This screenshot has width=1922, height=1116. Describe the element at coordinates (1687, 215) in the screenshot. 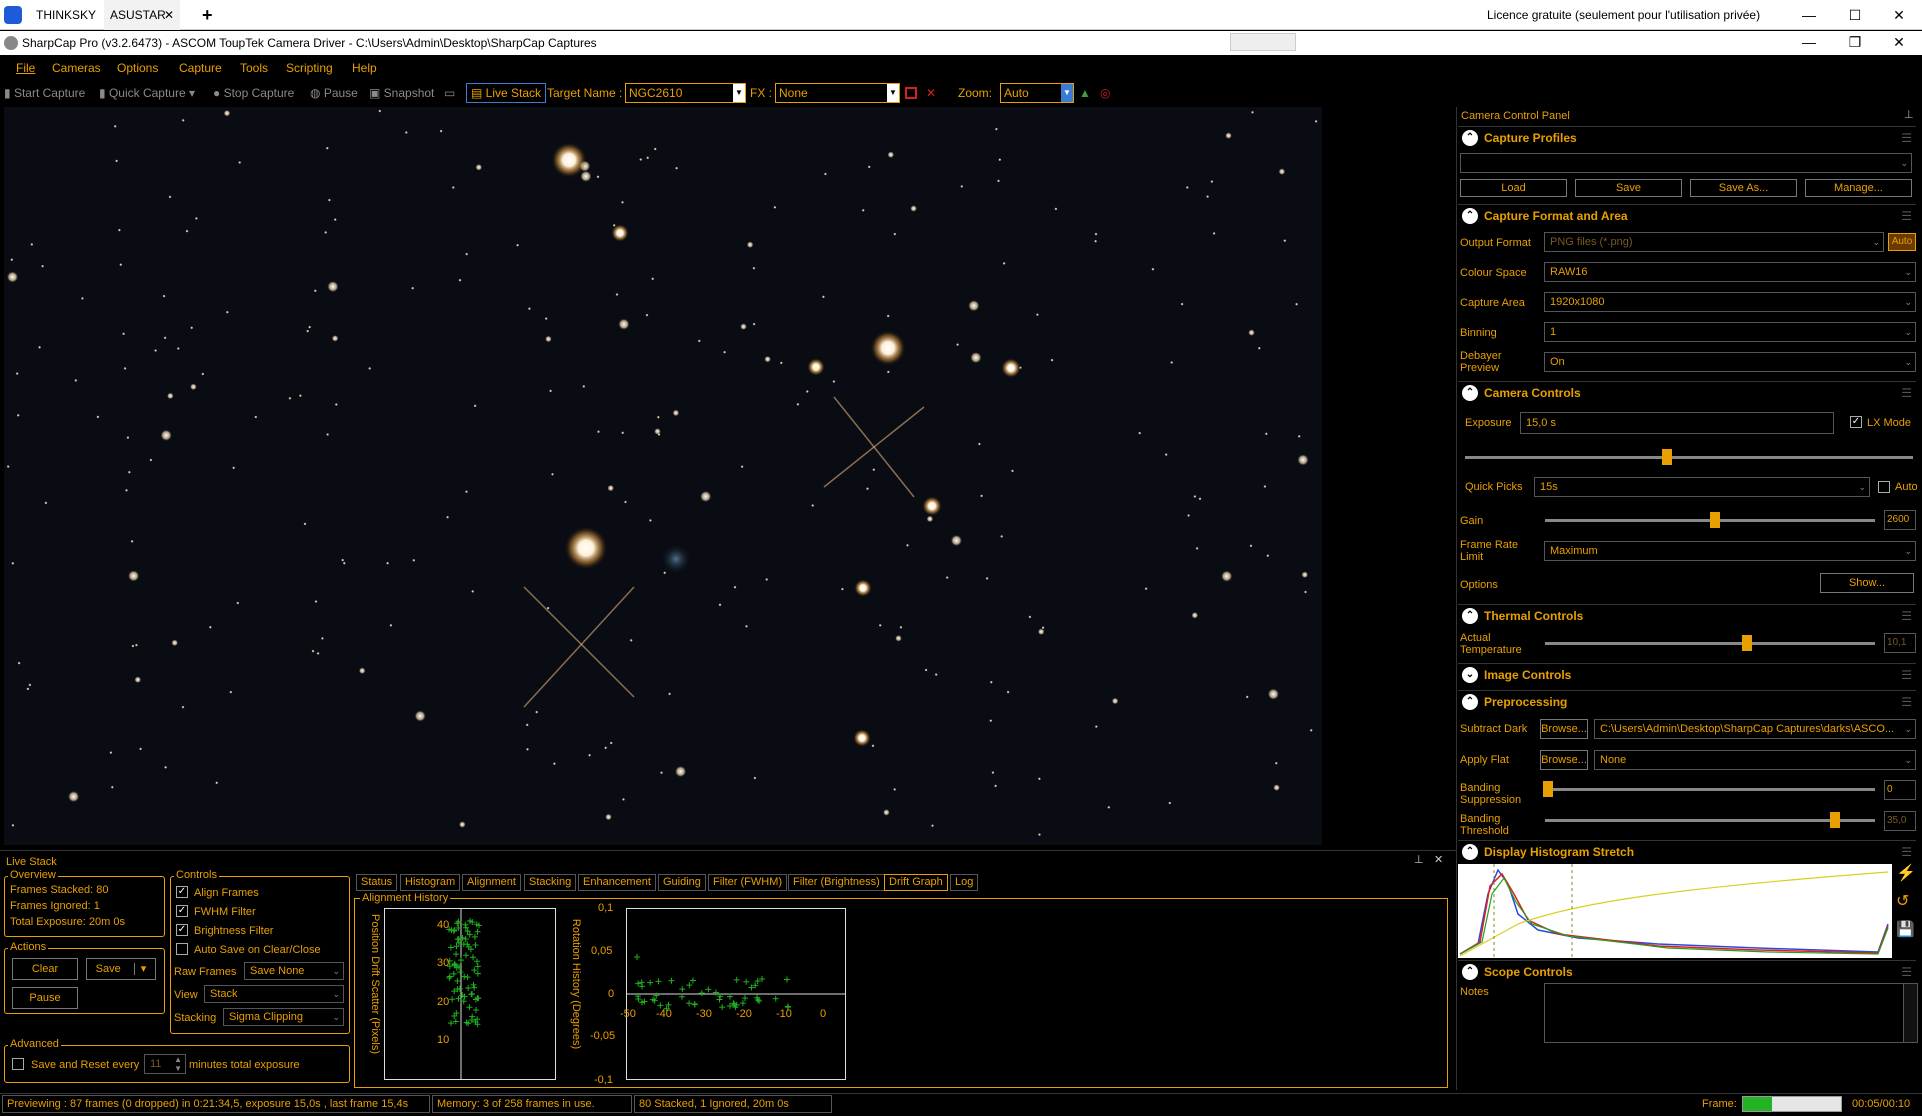

I see `section-capture-format: ⌃ Capture Format and Area ☰` at that location.